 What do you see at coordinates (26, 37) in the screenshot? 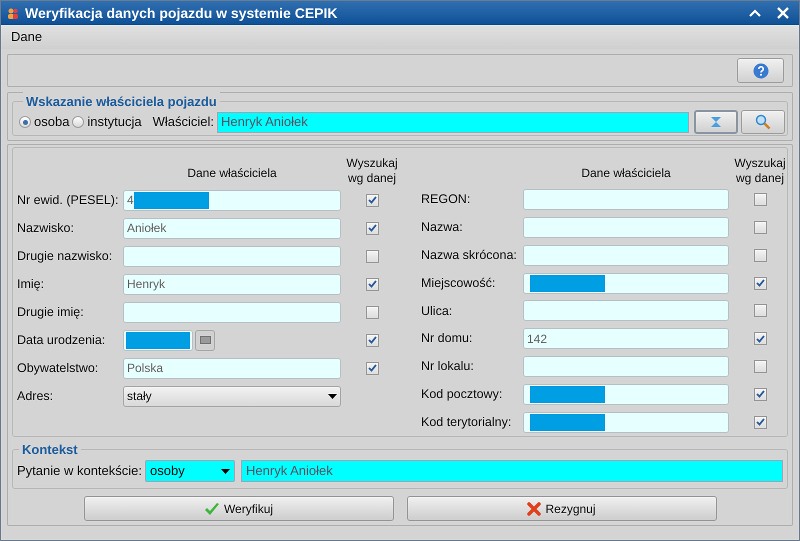
I see `menu-item: Dane` at bounding box center [26, 37].